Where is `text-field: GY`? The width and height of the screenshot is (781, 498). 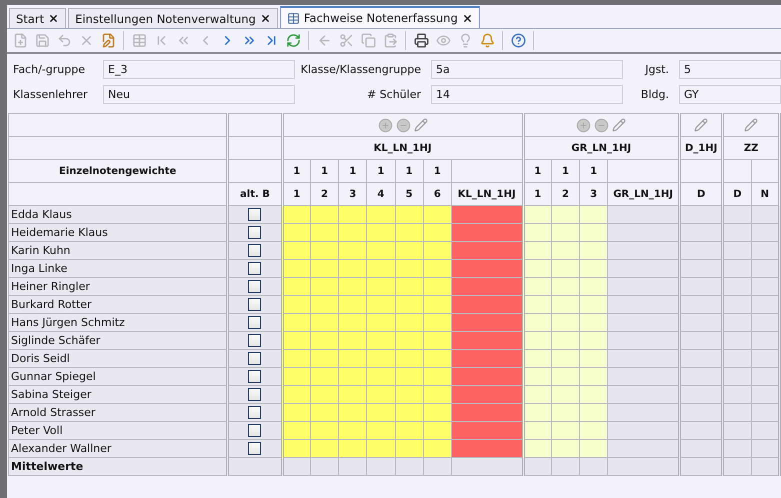 text-field: GY is located at coordinates (730, 94).